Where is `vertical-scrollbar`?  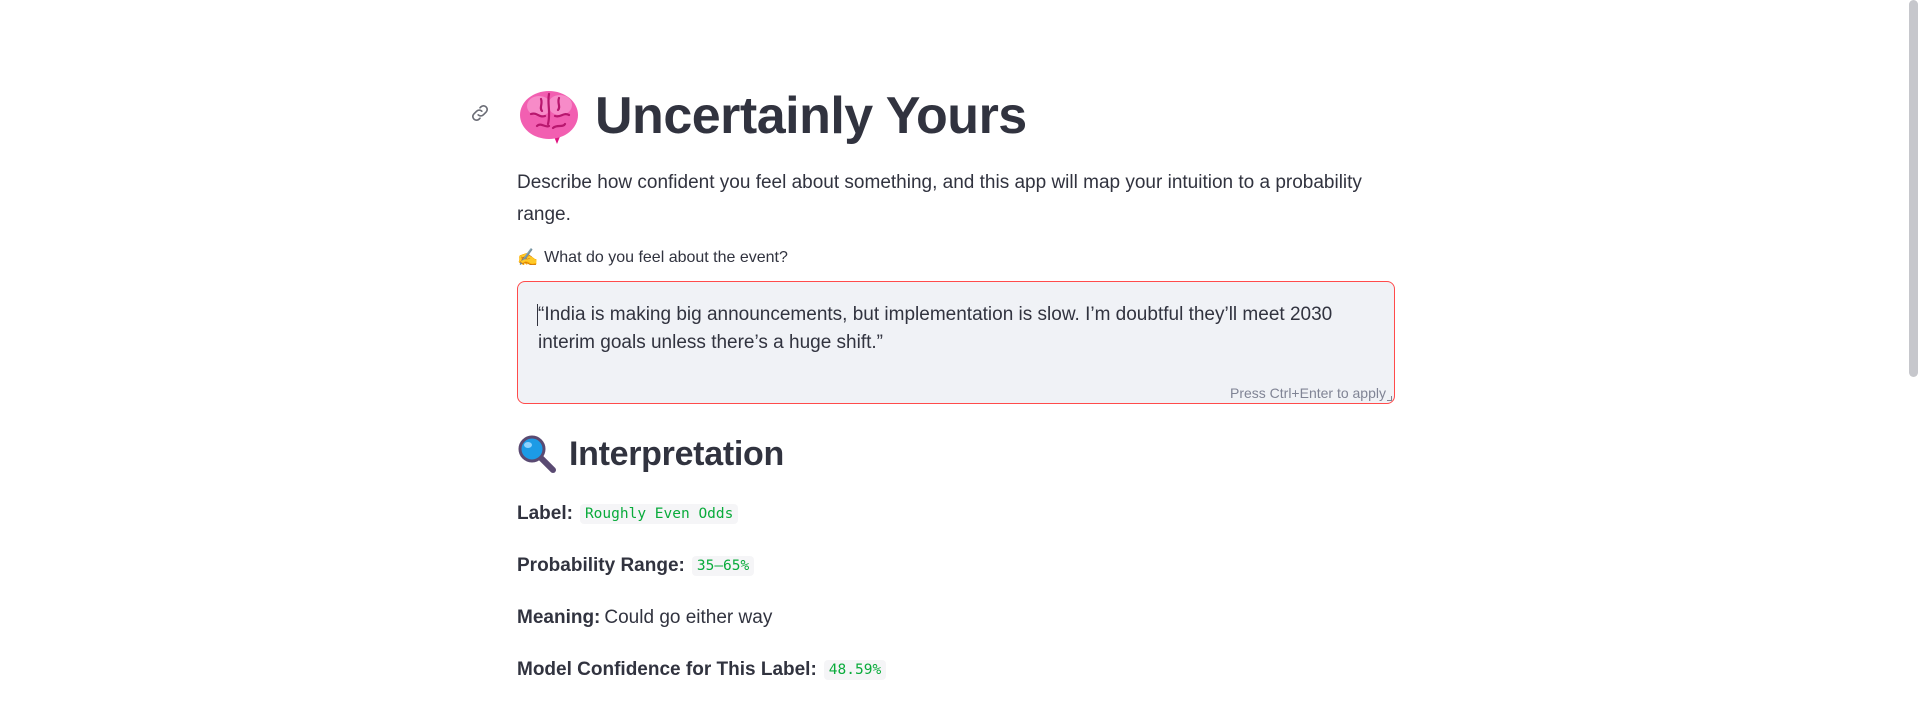 vertical-scrollbar is located at coordinates (1913, 354).